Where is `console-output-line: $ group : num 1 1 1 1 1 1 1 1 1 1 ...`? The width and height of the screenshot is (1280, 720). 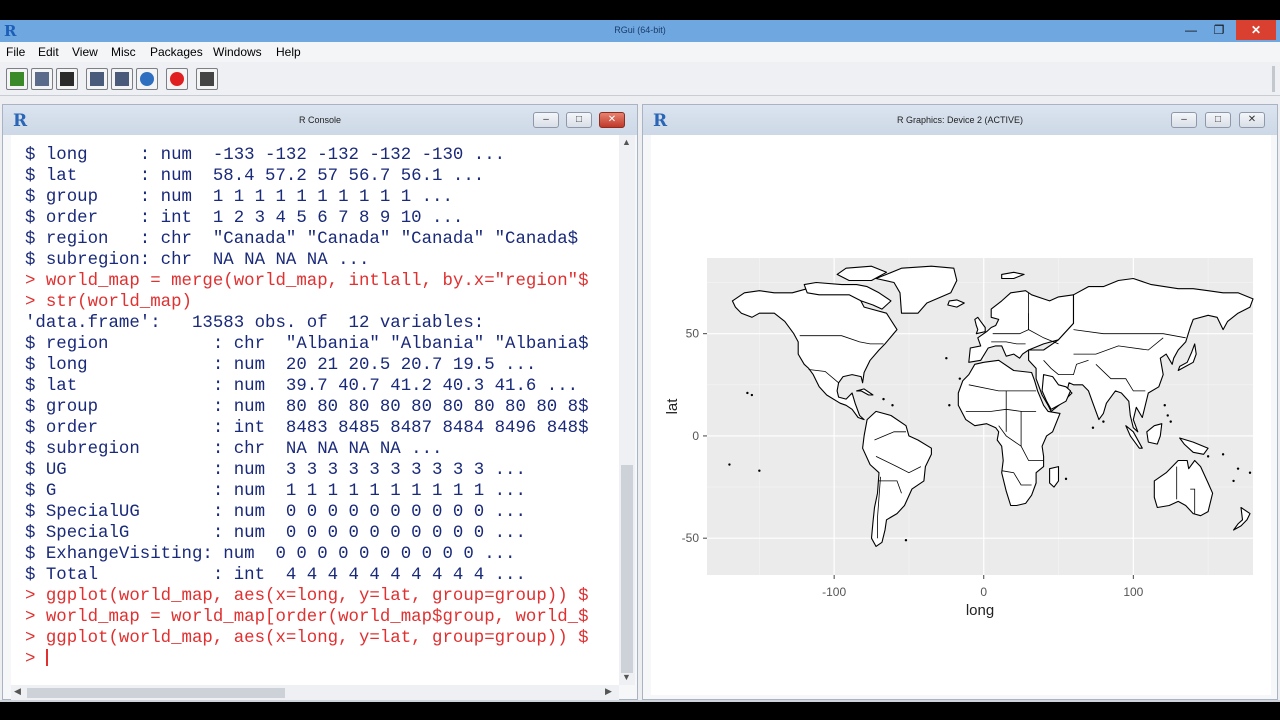
console-output-line: $ group : num 1 1 1 1 1 1 1 1 1 1 ... is located at coordinates (239, 197).